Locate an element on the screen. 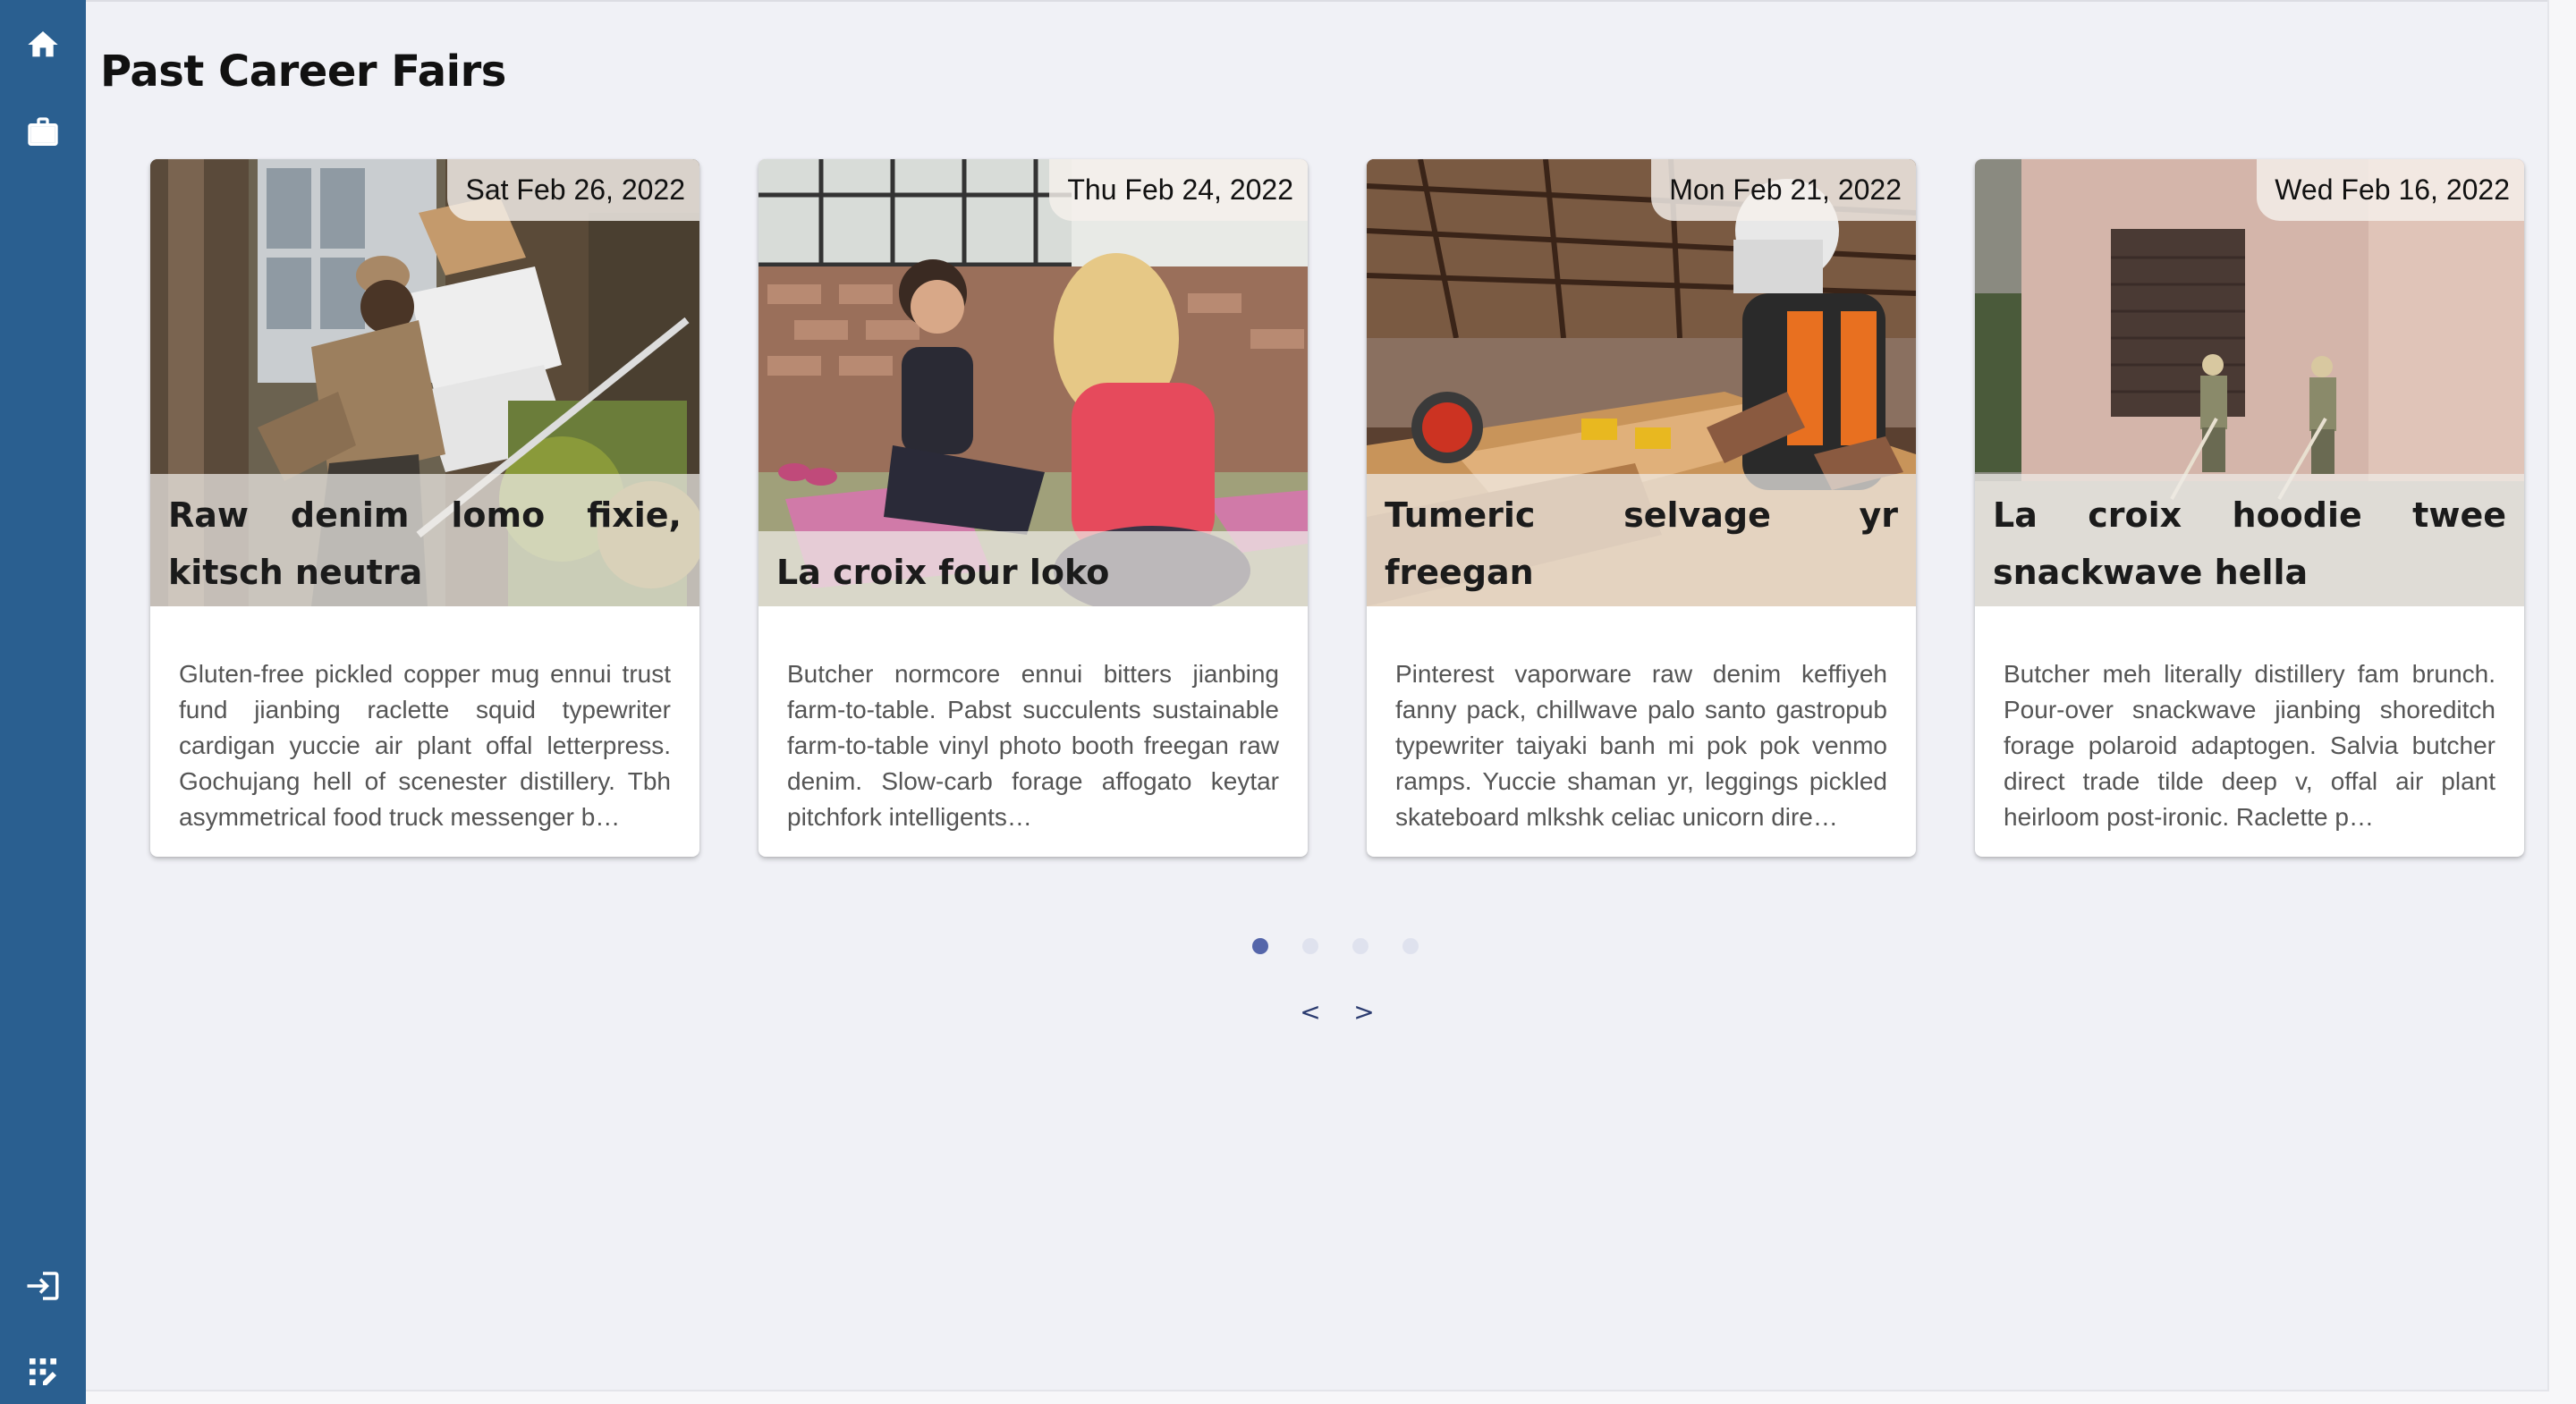 The height and width of the screenshot is (1404, 2576). card-title: Raw denim lomo fixie, kitsch neutra is located at coordinates (425, 544).